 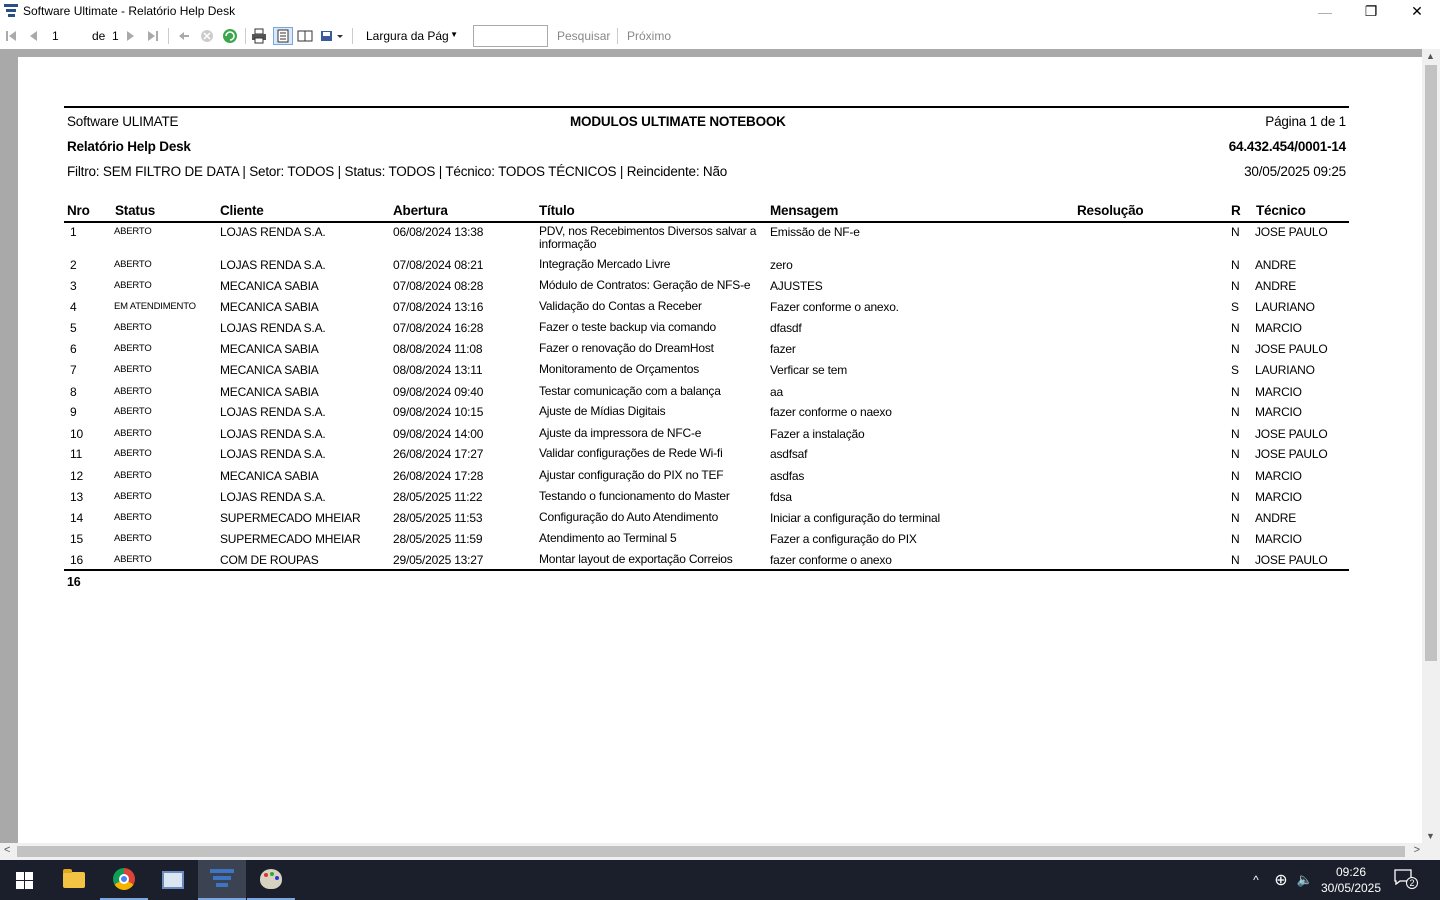 I want to click on volume-button: 🔈, so click(x=1305, y=880).